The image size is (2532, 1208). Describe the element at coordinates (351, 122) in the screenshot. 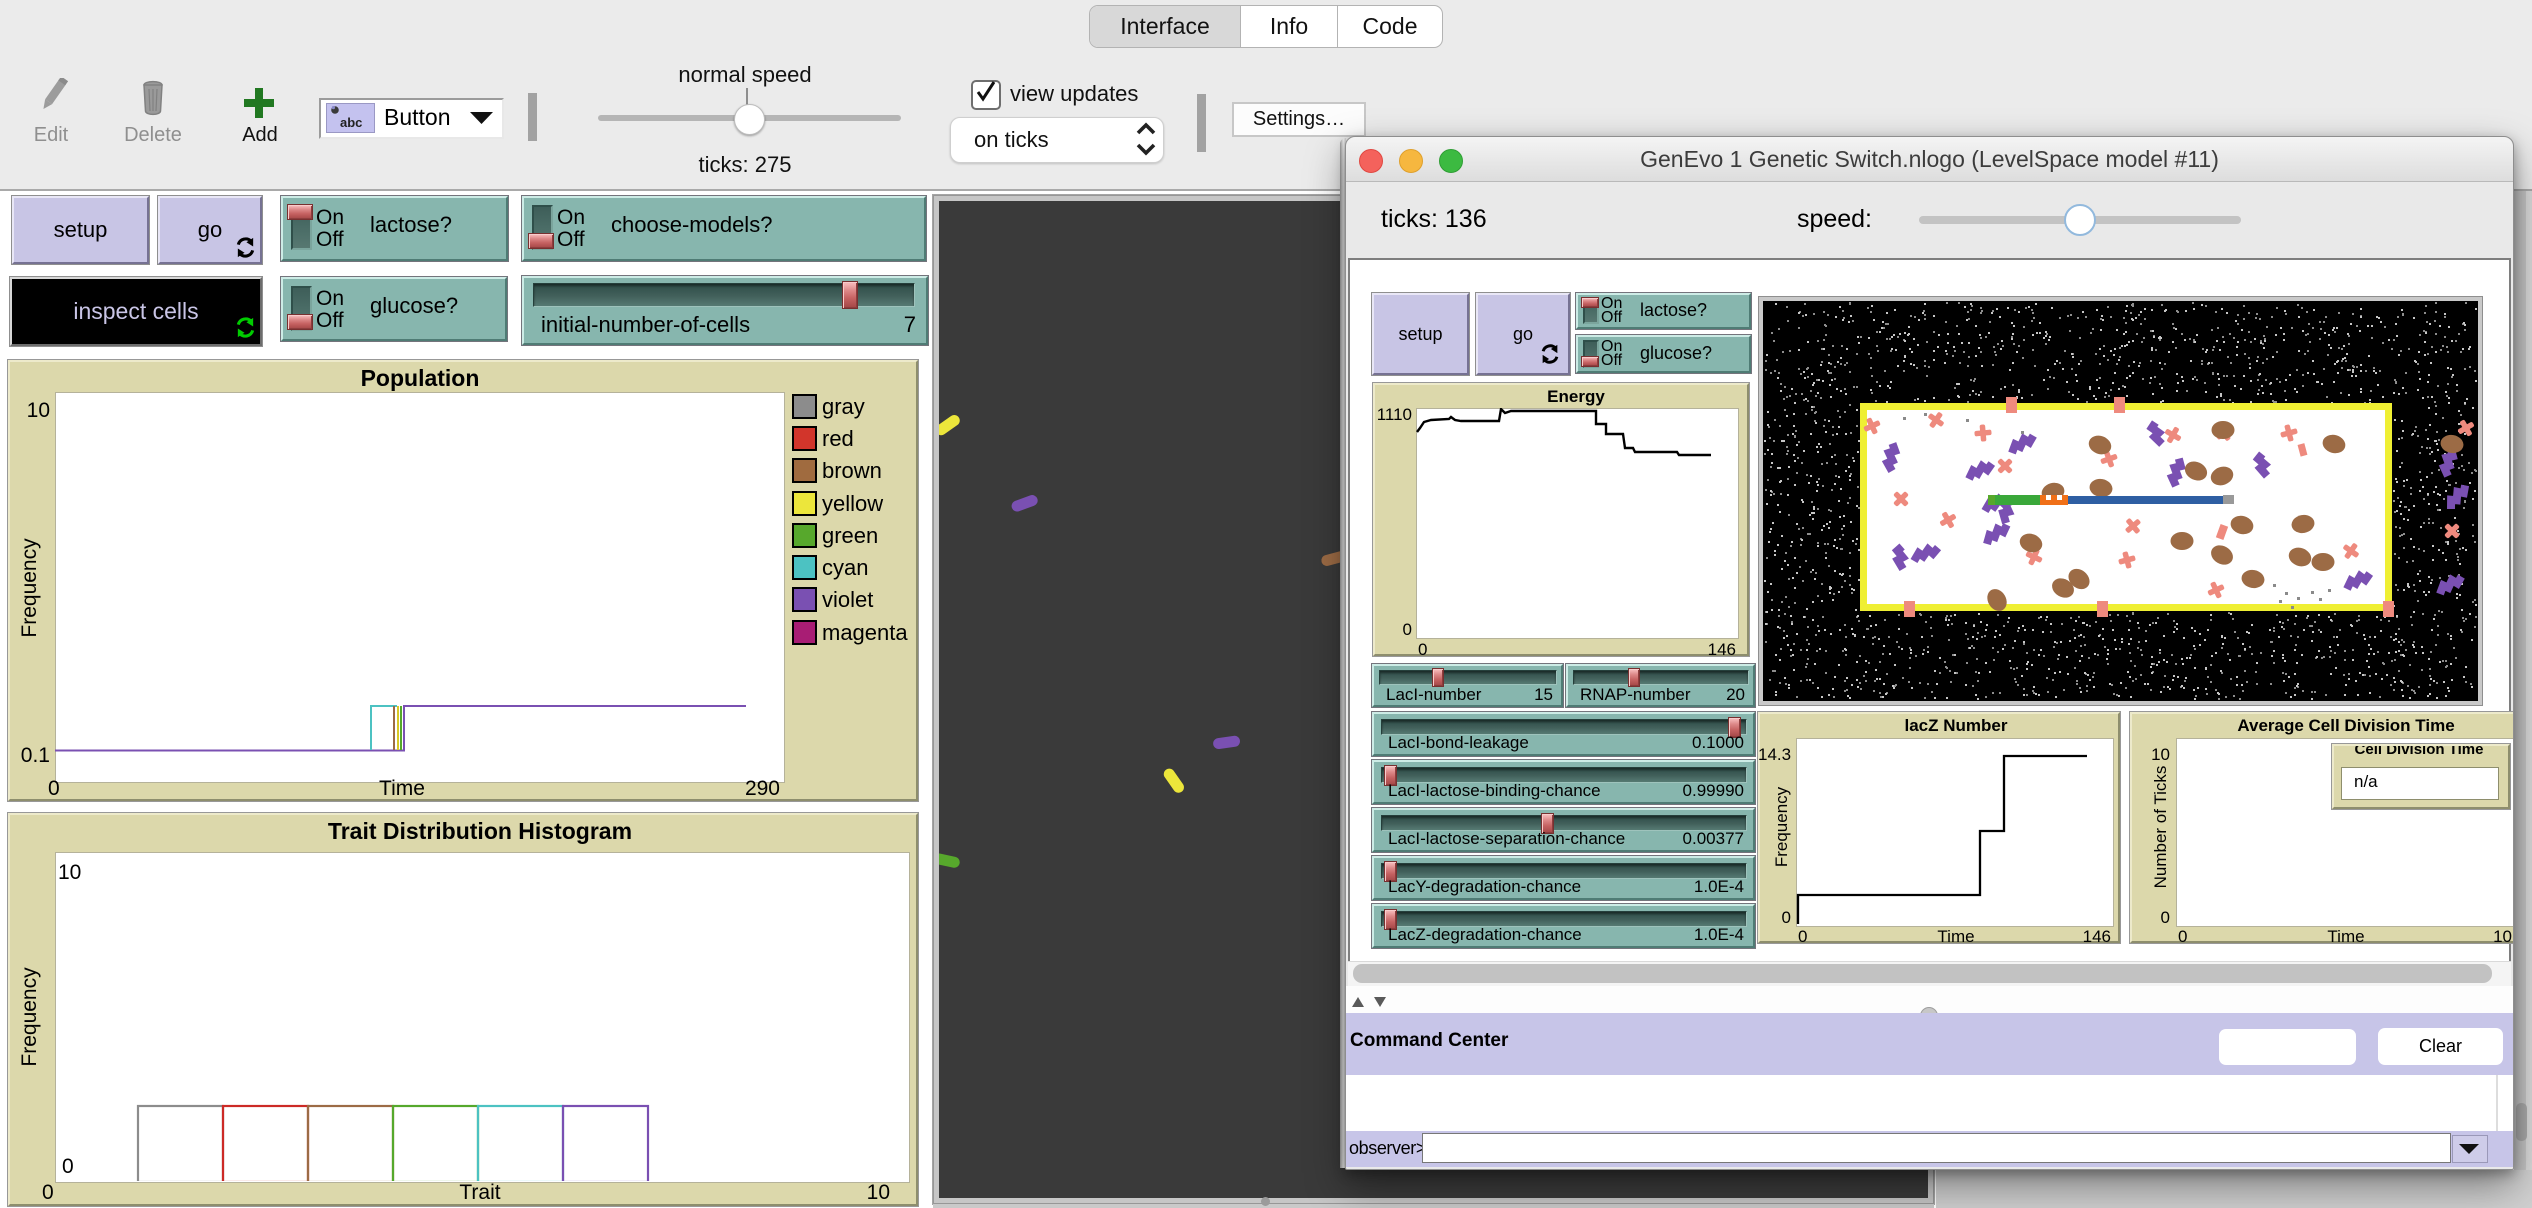

I see `svg-text: abc` at that location.